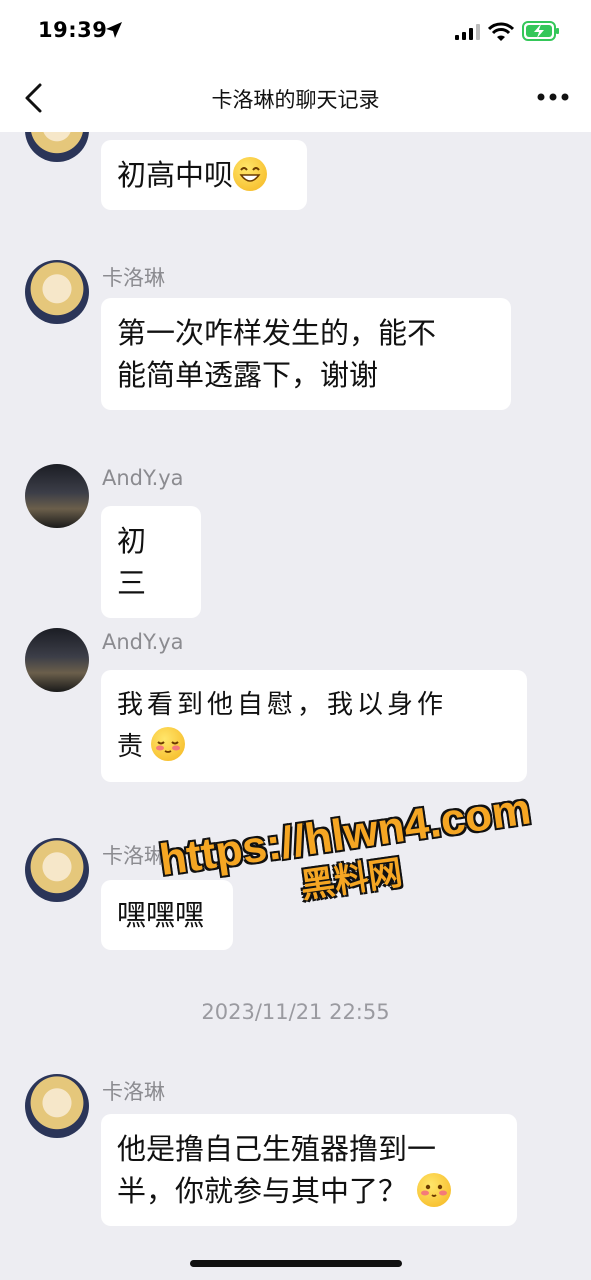 Image resolution: width=591 pixels, height=1280 pixels. I want to click on home-indicator, so click(296, 1263).